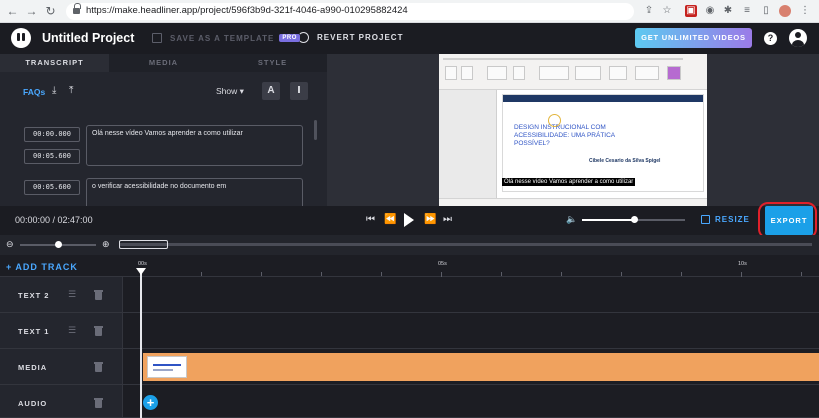 This screenshot has height=418, width=819. Describe the element at coordinates (766, 11) in the screenshot. I see `side-panel-icon: ▯` at that location.